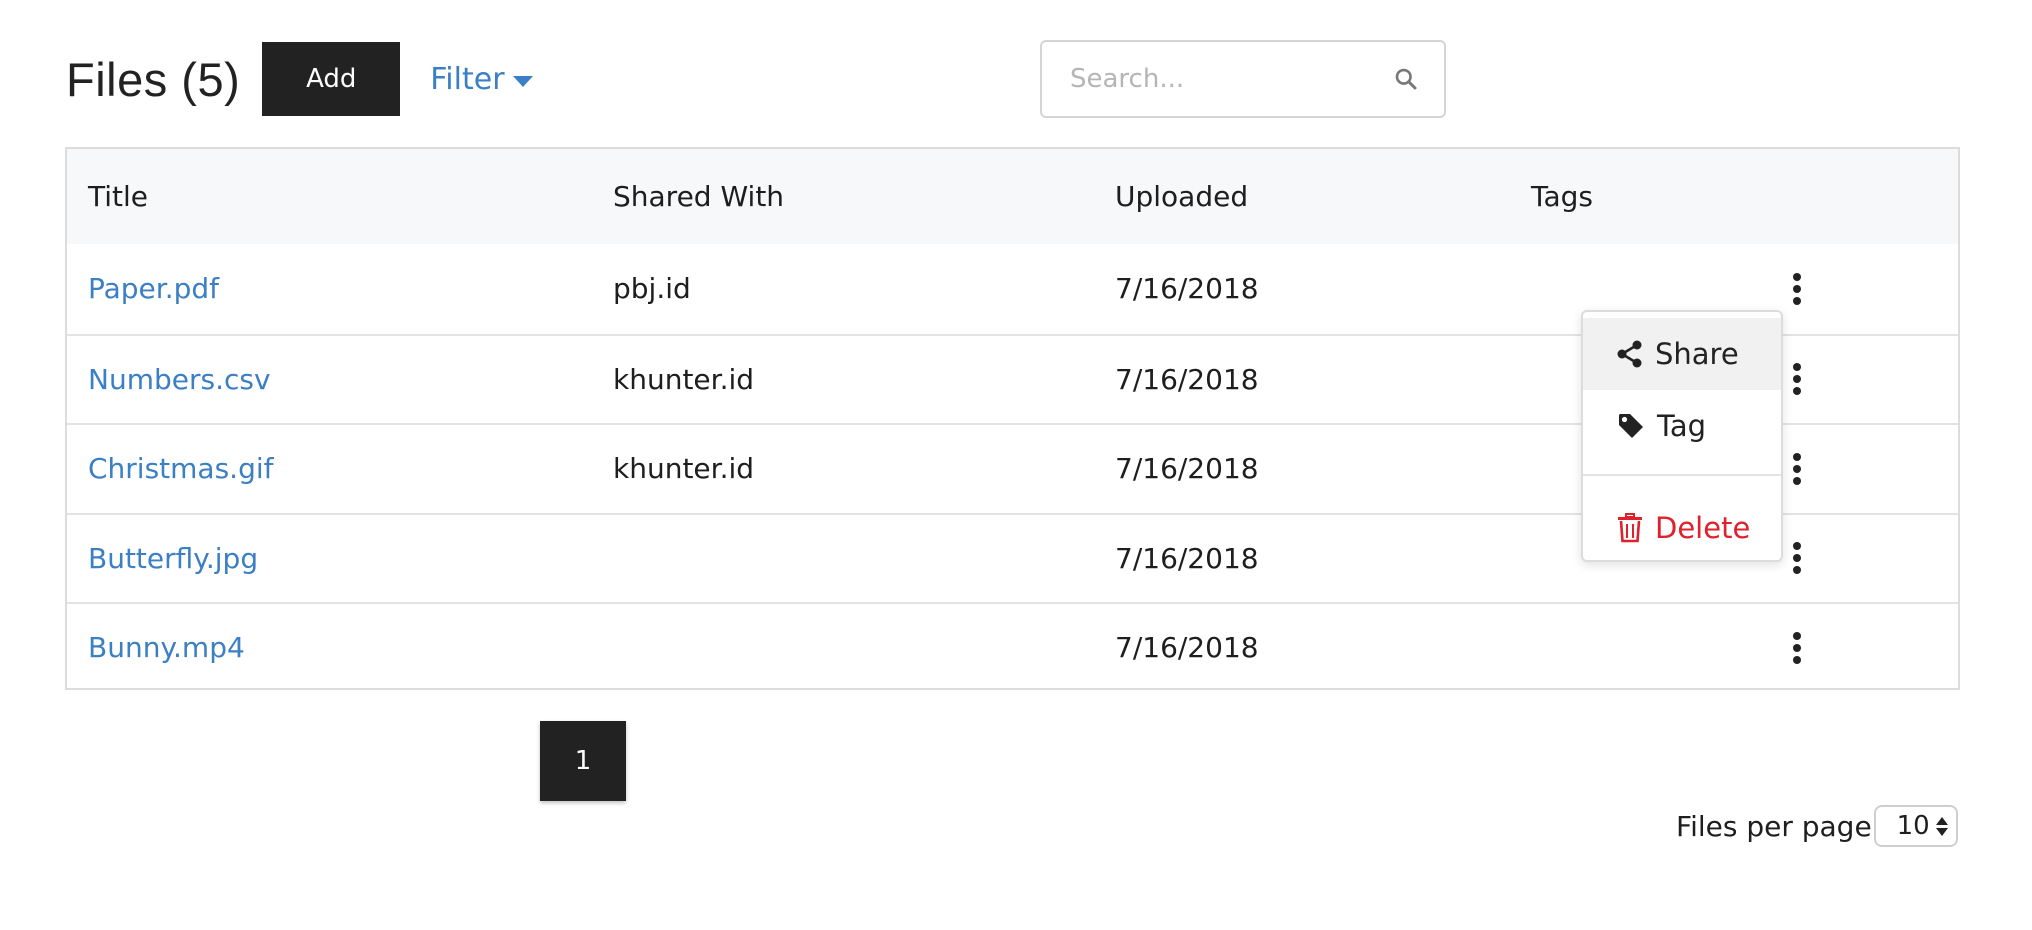  What do you see at coordinates (179, 380) in the screenshot?
I see `file-title-link: Numbers.csv` at bounding box center [179, 380].